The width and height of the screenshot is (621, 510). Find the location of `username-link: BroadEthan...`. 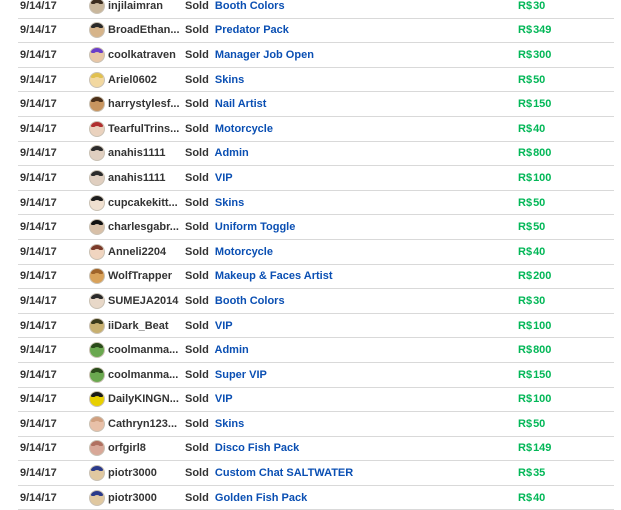

username-link: BroadEthan... is located at coordinates (144, 30).